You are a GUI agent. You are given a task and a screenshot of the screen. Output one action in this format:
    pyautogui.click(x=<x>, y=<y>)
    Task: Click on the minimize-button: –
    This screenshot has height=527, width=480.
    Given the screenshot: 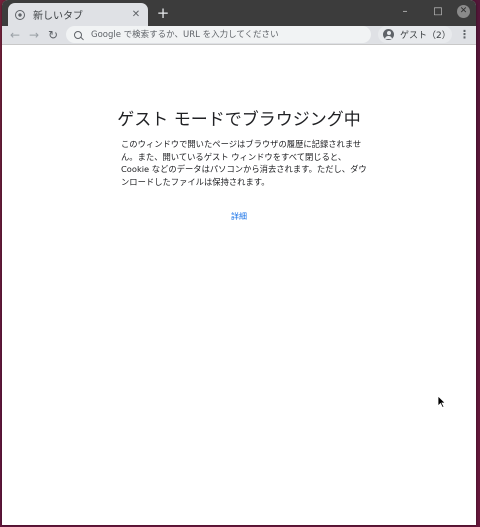 What is the action you would take?
    pyautogui.click(x=405, y=12)
    